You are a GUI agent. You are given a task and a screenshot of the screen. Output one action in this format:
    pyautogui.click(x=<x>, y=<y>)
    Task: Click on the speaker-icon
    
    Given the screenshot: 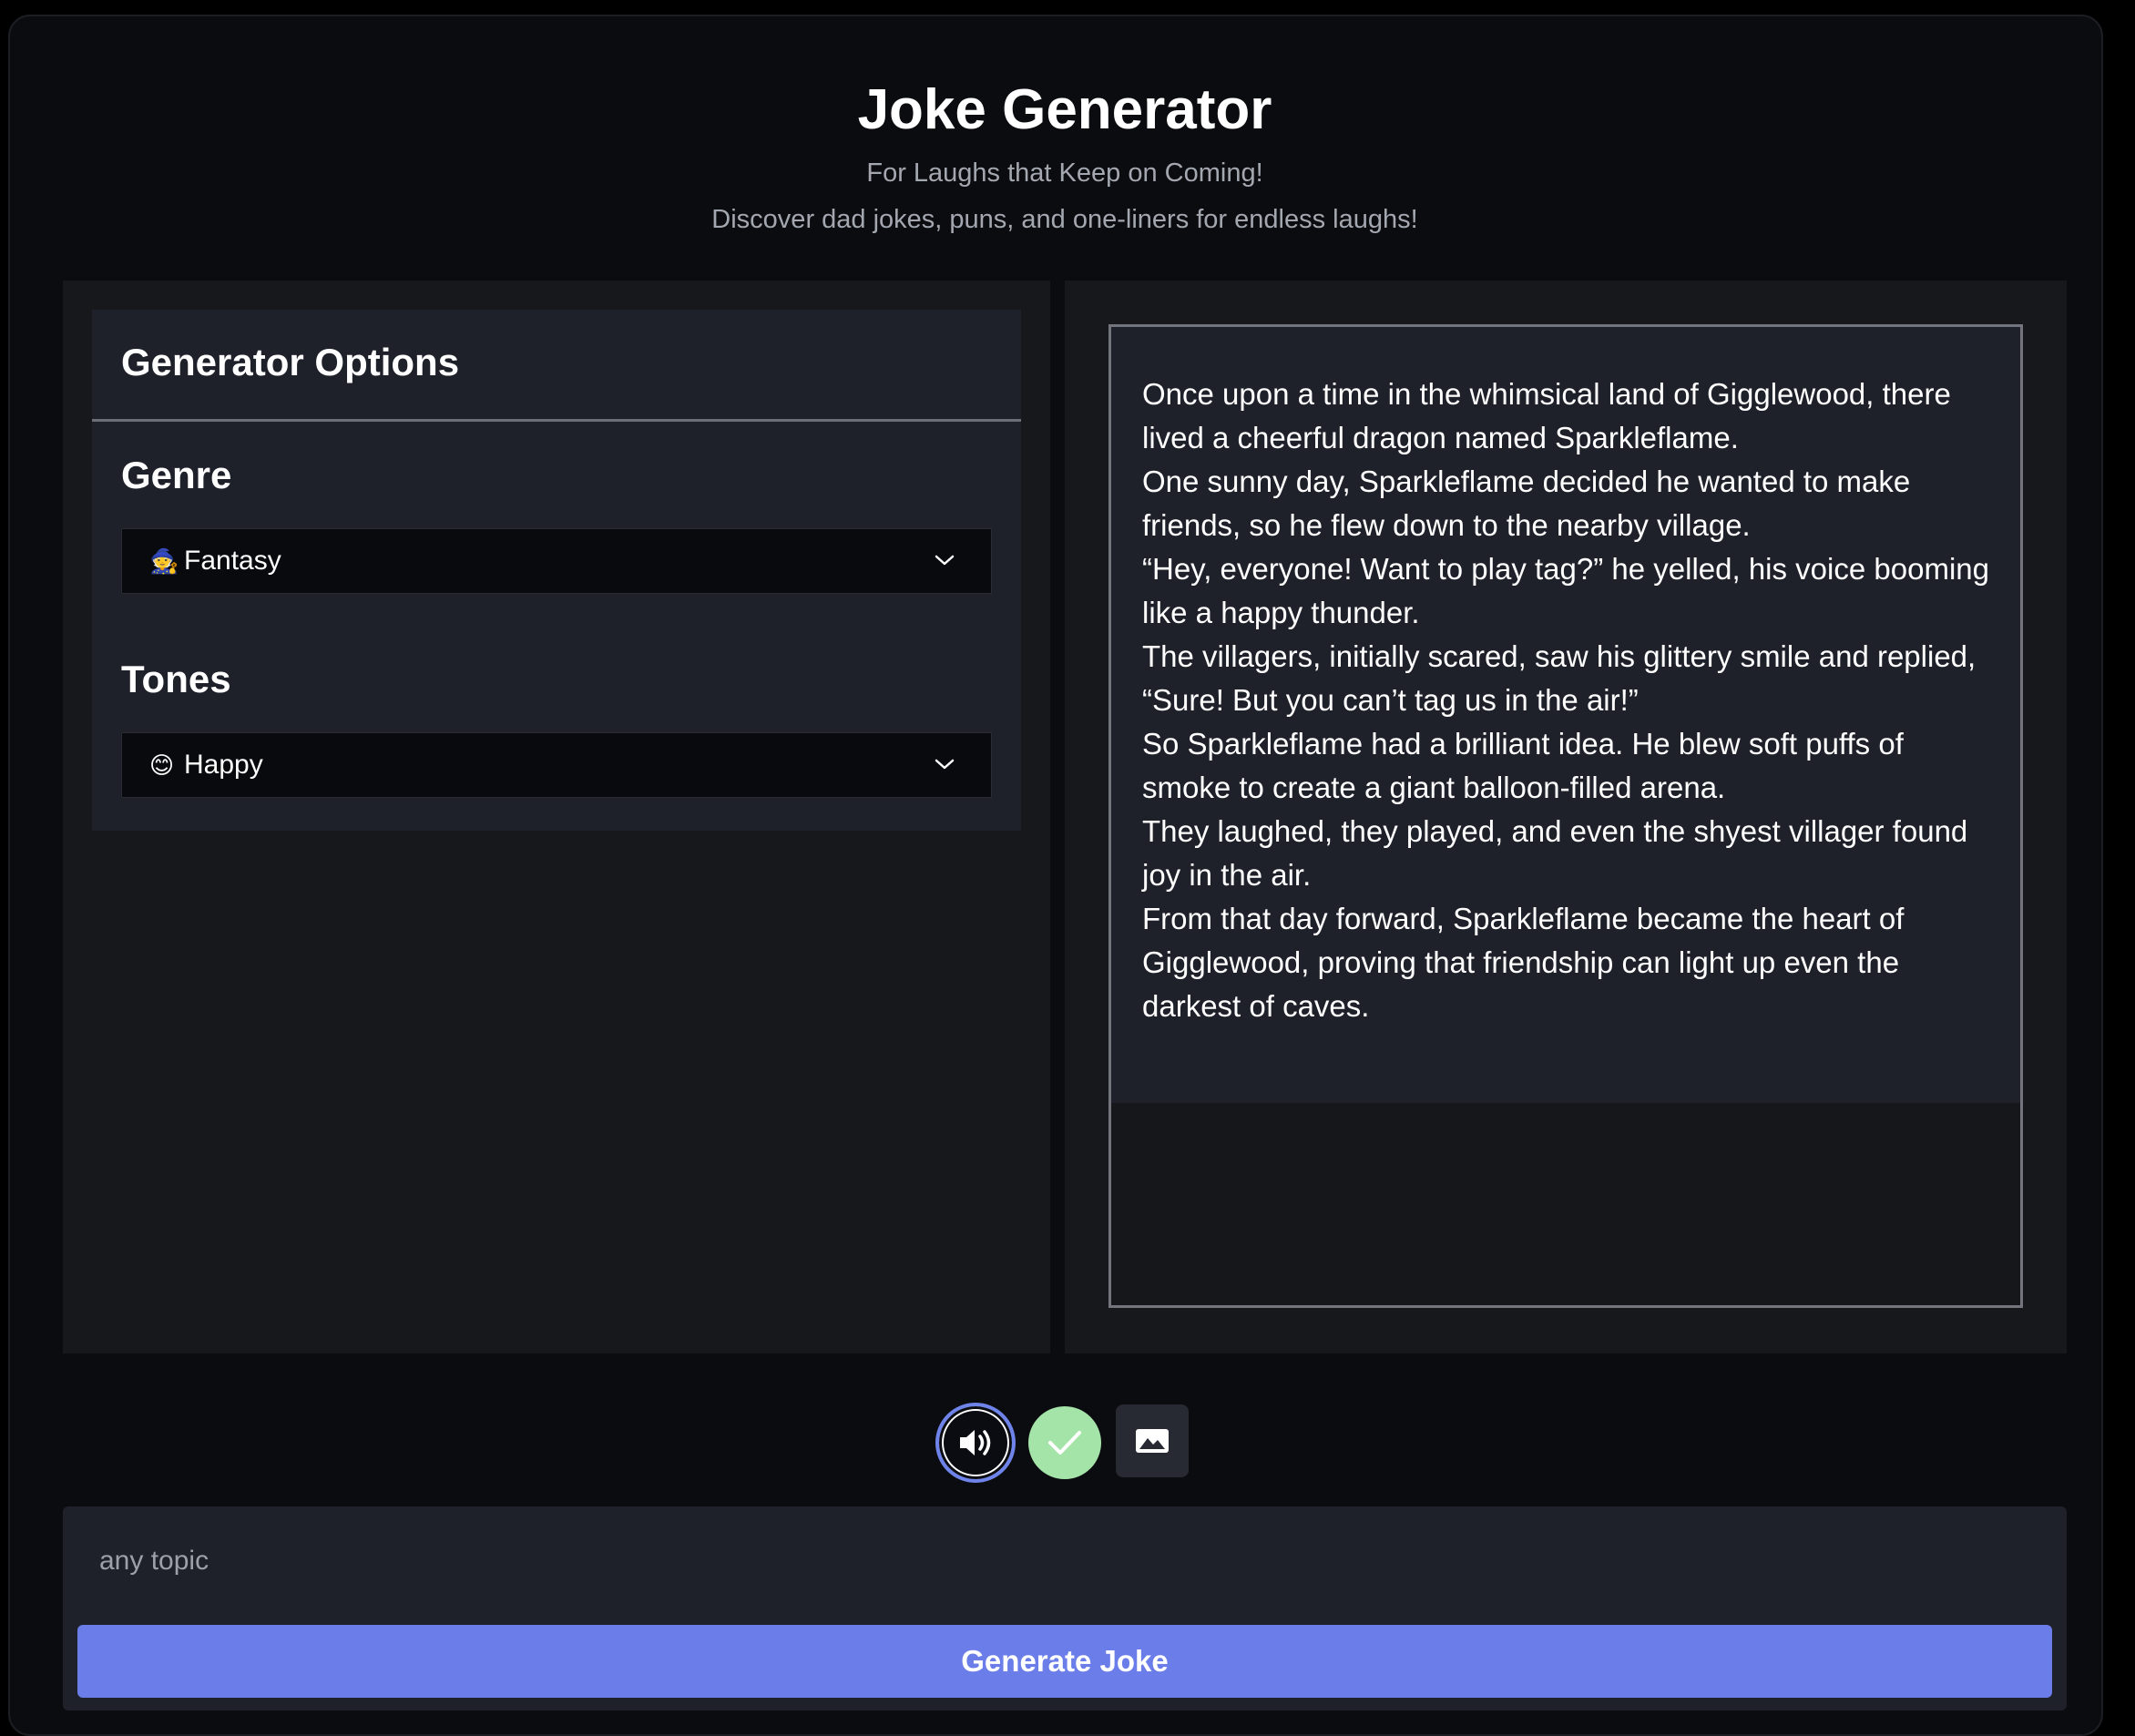 What is the action you would take?
    pyautogui.click(x=976, y=1442)
    